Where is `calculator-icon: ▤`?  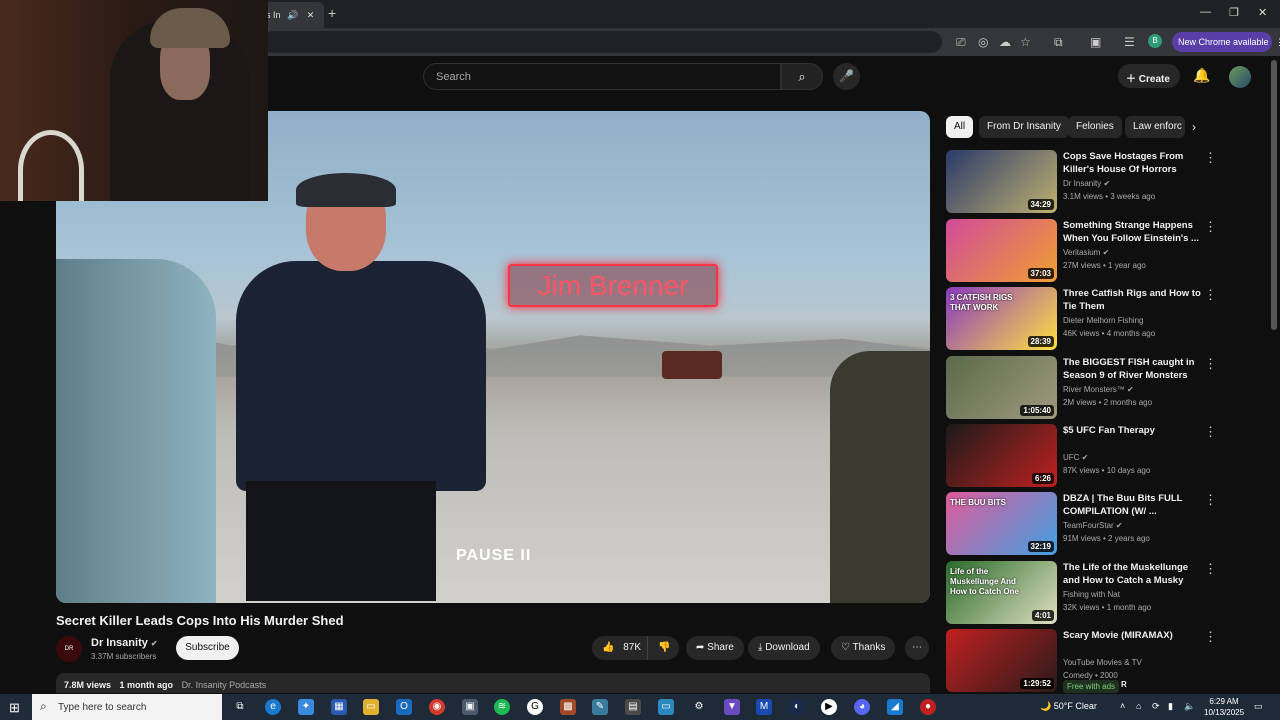
calculator-icon: ▤ is located at coordinates (633, 707).